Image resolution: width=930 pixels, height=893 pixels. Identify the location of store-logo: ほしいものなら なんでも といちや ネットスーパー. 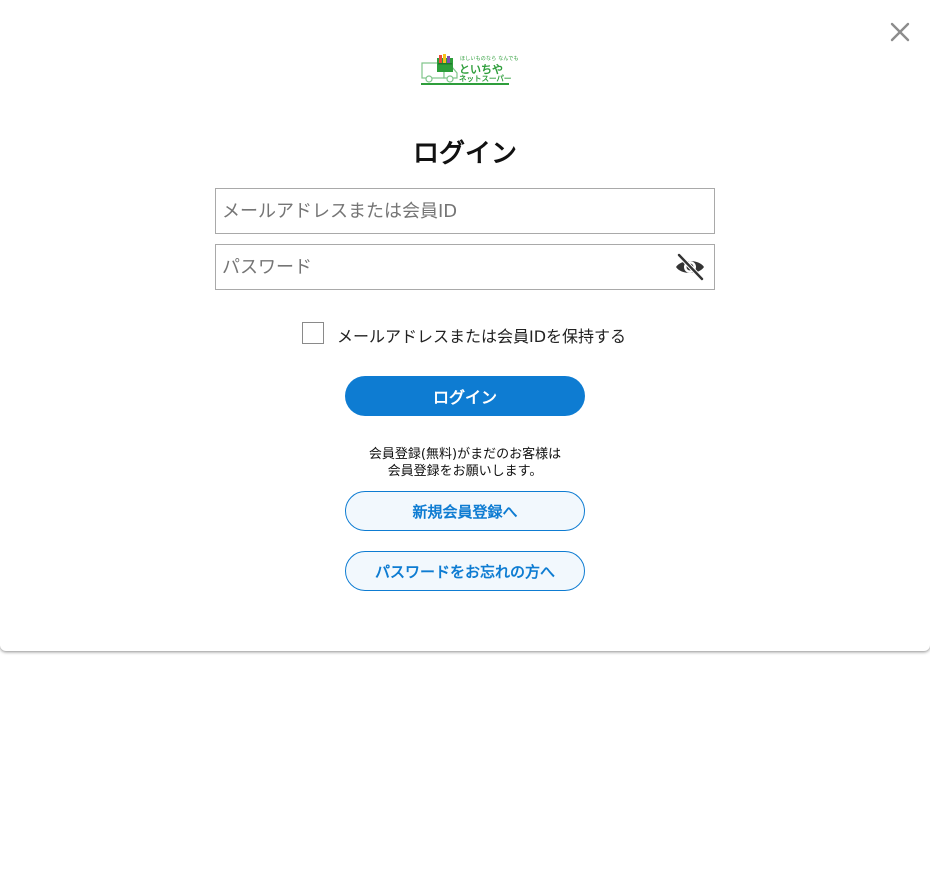
(469, 70).